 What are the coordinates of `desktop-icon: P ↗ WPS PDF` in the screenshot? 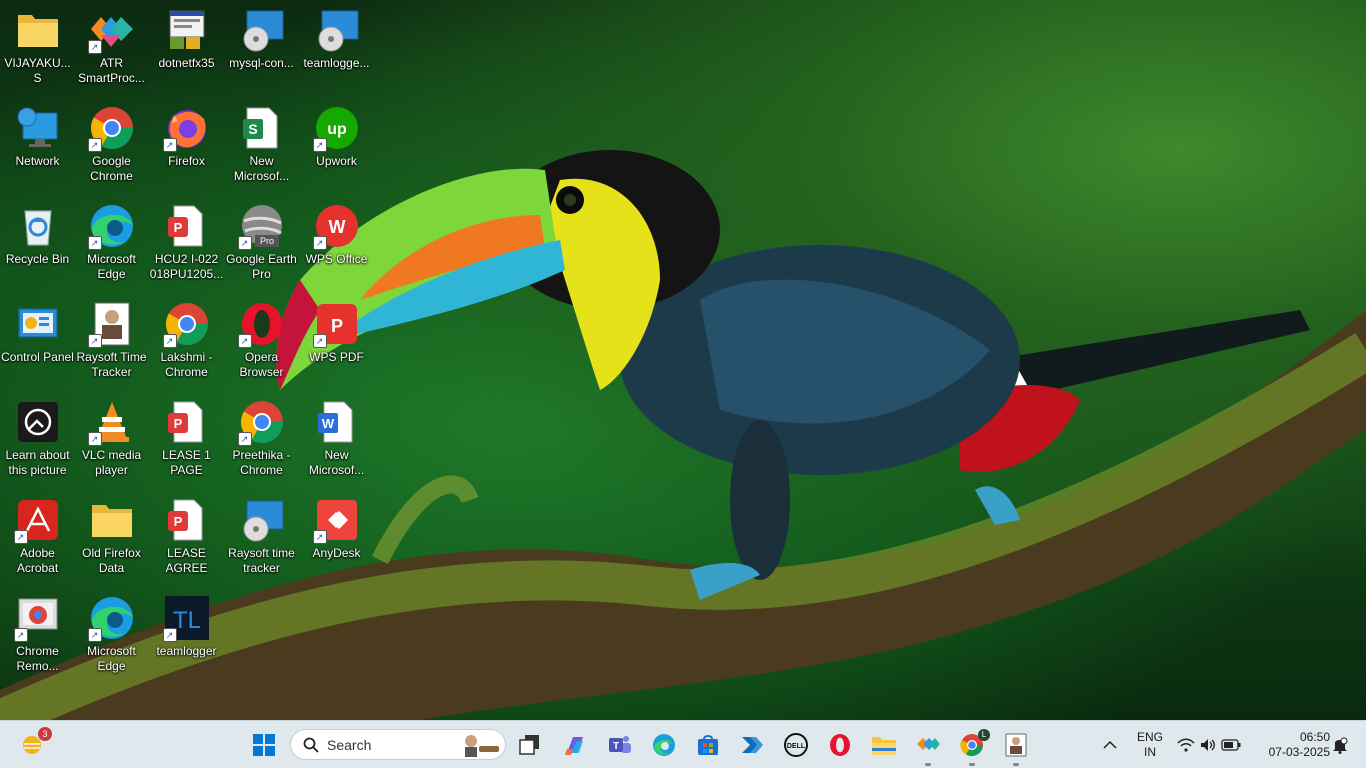 It's located at (336, 340).